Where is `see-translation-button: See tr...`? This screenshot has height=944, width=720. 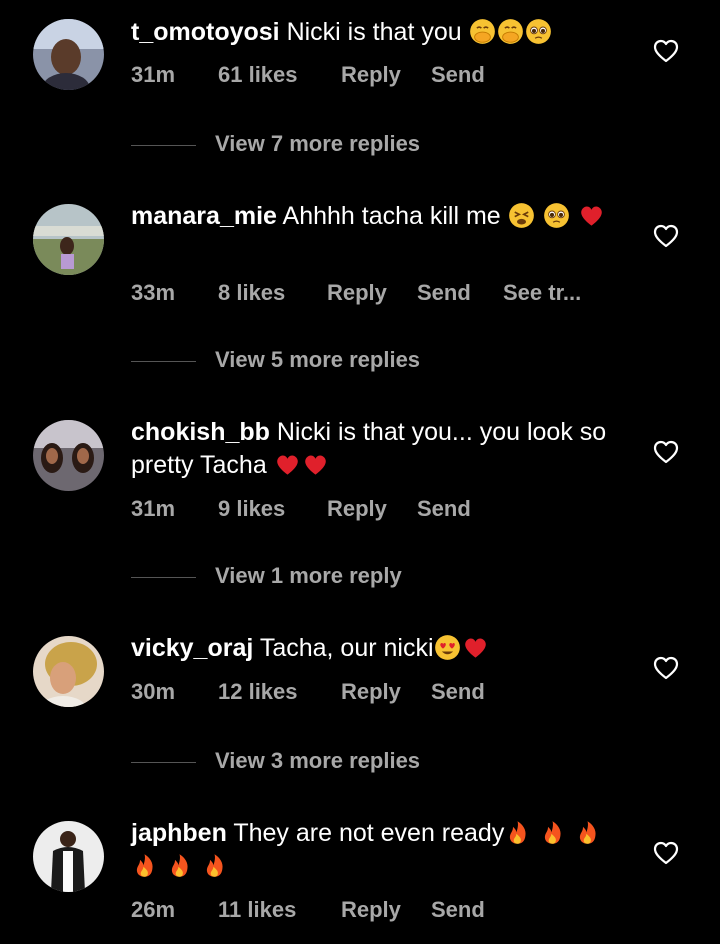 see-translation-button: See tr... is located at coordinates (542, 293).